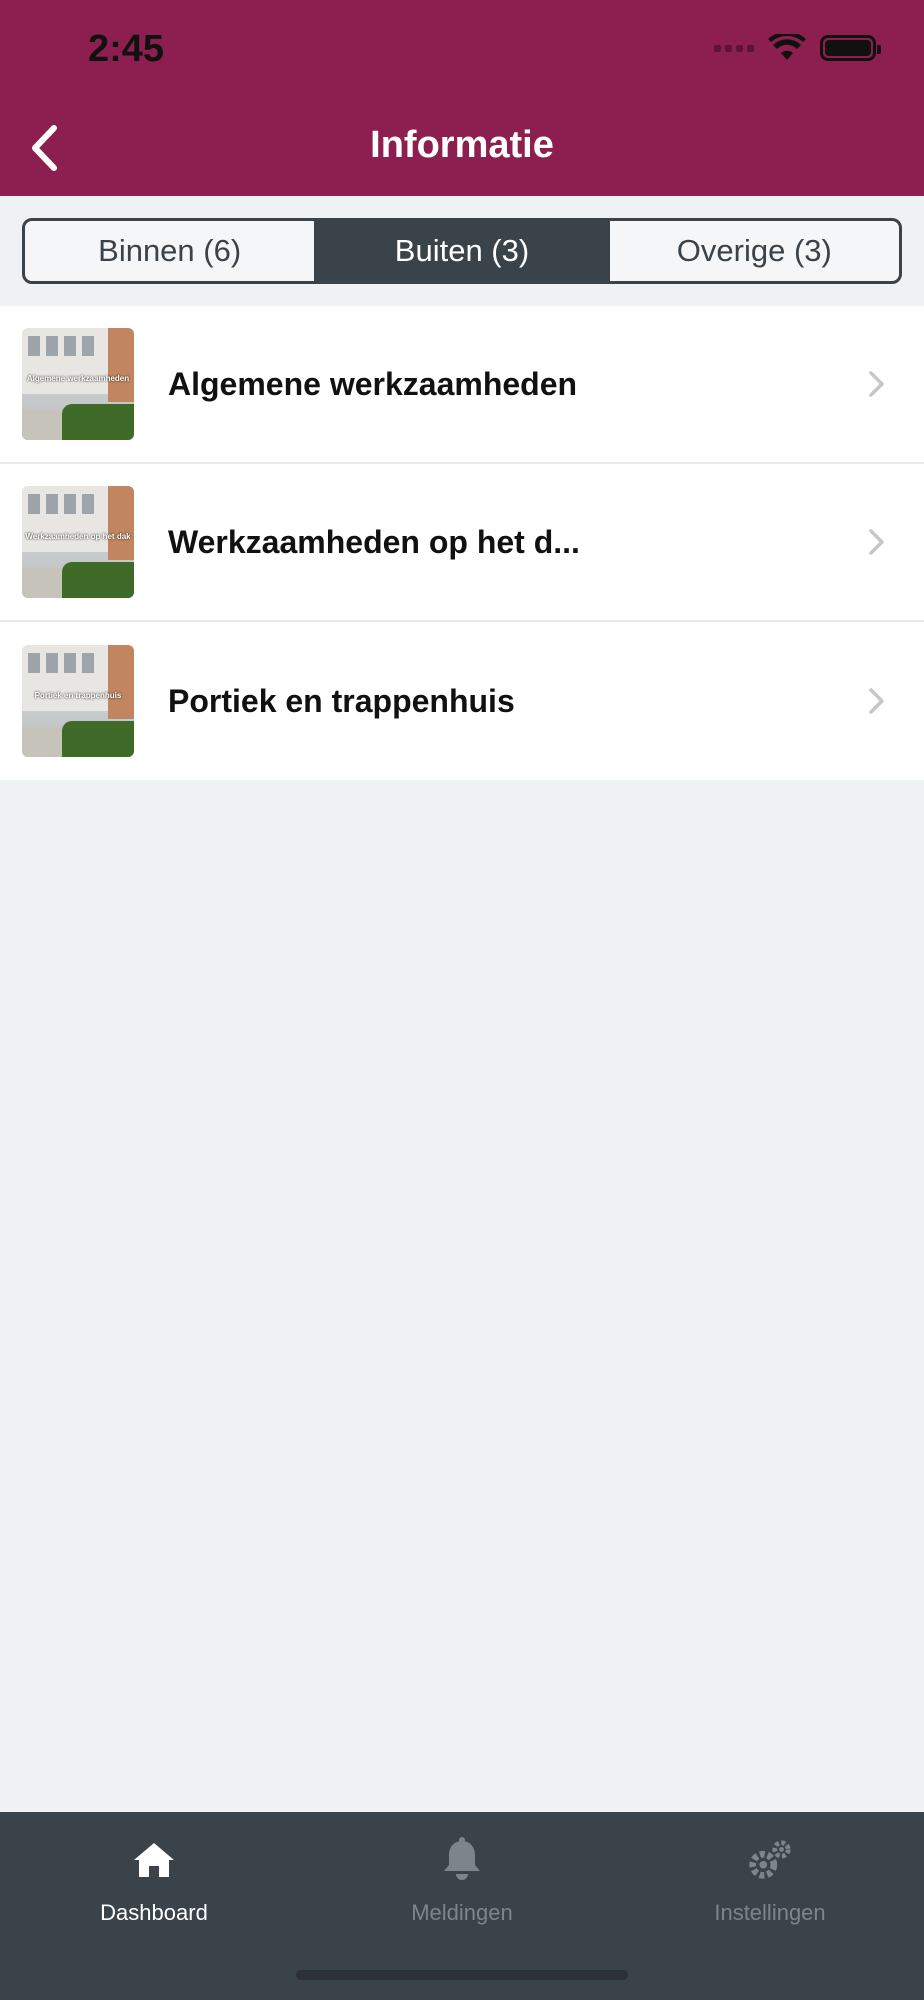  I want to click on segment-overige: Overige (3), so click(754, 251).